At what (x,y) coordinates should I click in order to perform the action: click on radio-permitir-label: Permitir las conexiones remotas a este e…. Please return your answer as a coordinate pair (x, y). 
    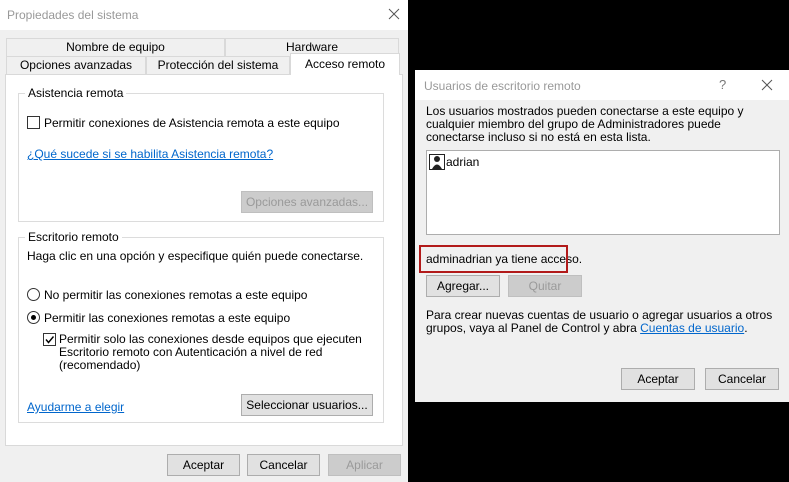
    Looking at the image, I should click on (167, 318).